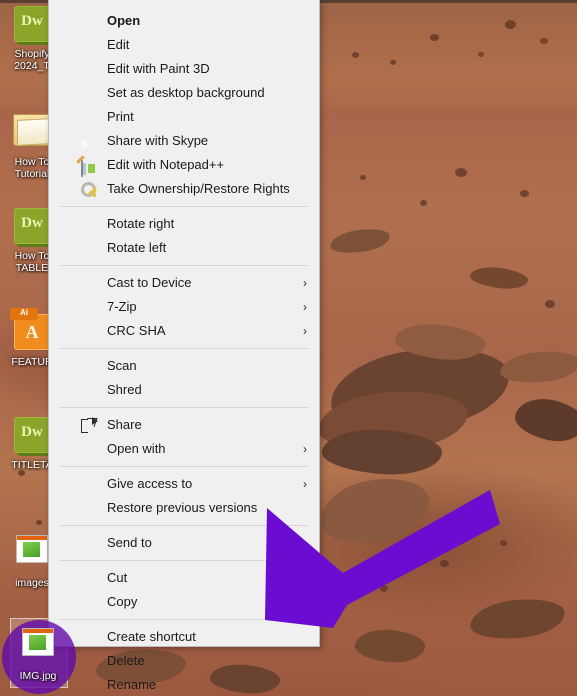 The image size is (577, 696). I want to click on illustrator-icon, so click(31, 331).